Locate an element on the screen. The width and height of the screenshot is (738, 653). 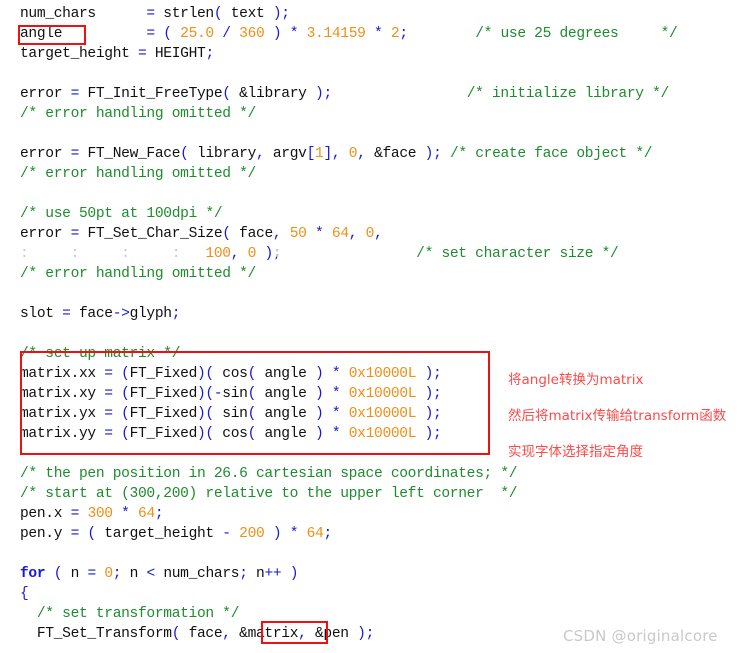
code-token: FT_Fixed is located at coordinates (163, 374).